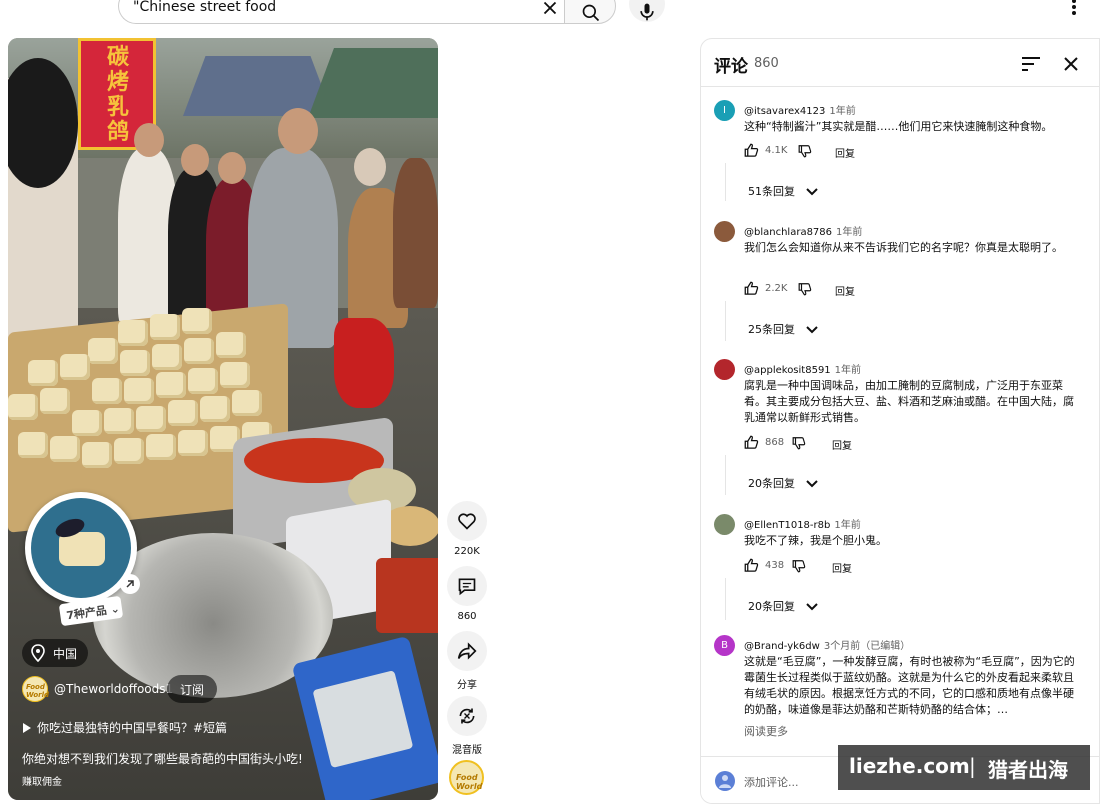 This screenshot has height=804, width=1100. I want to click on search-input: "Chinese street food, so click(341, 12).